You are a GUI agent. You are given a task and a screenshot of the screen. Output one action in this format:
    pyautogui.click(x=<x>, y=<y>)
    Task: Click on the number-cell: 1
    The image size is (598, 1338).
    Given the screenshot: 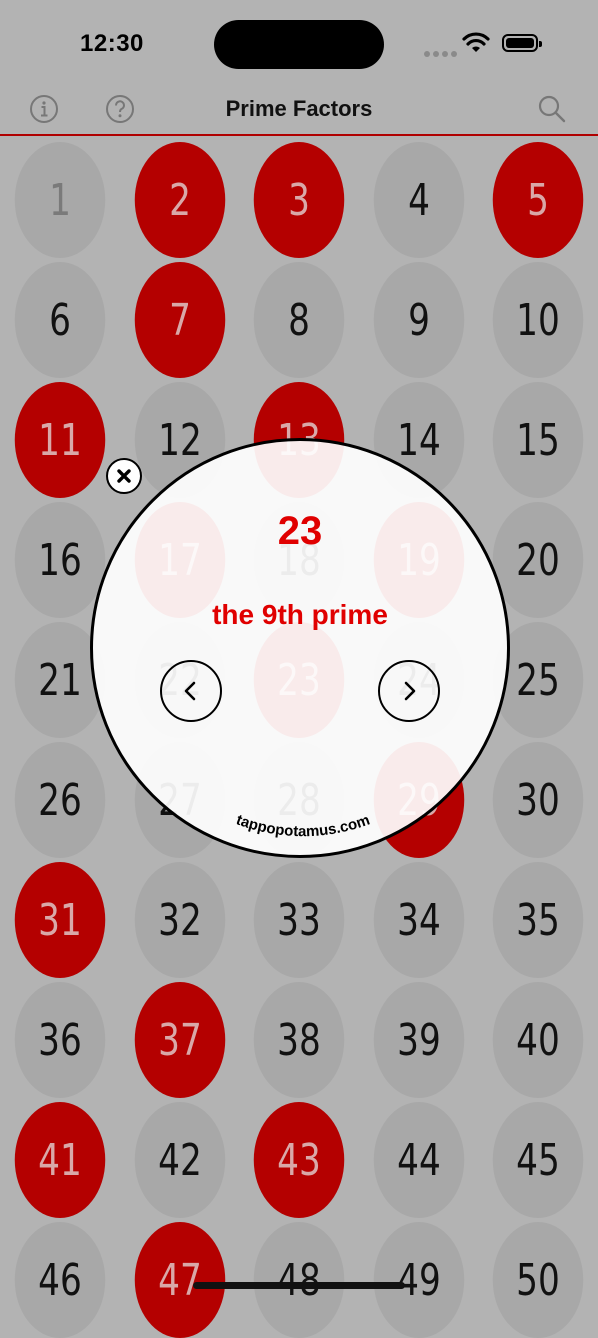 What is the action you would take?
    pyautogui.click(x=60, y=200)
    